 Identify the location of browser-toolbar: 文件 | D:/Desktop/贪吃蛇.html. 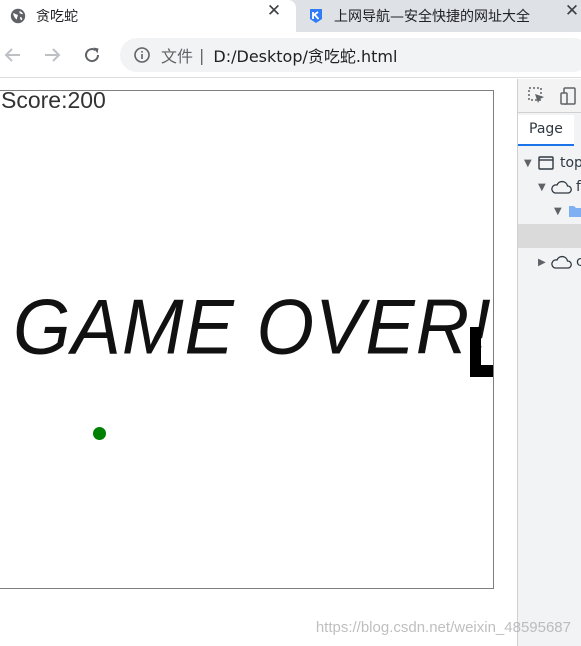
(290, 55).